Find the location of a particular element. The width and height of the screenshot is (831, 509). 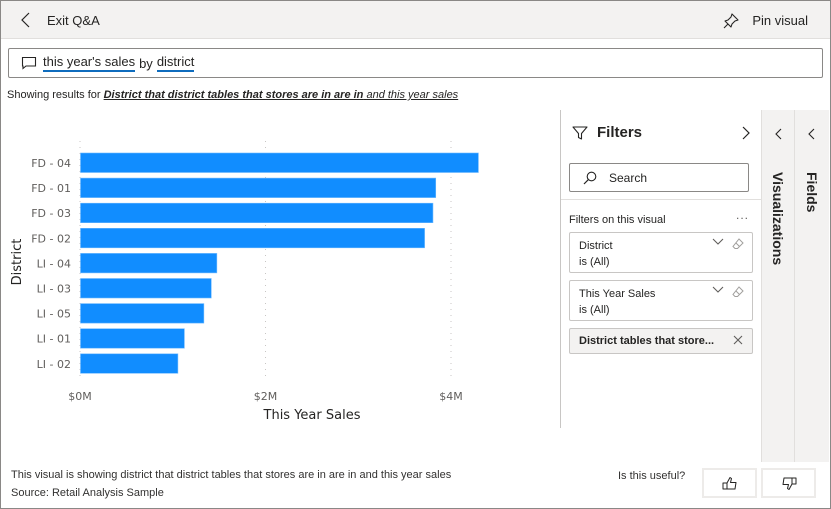

close-icon is located at coordinates (738, 340).